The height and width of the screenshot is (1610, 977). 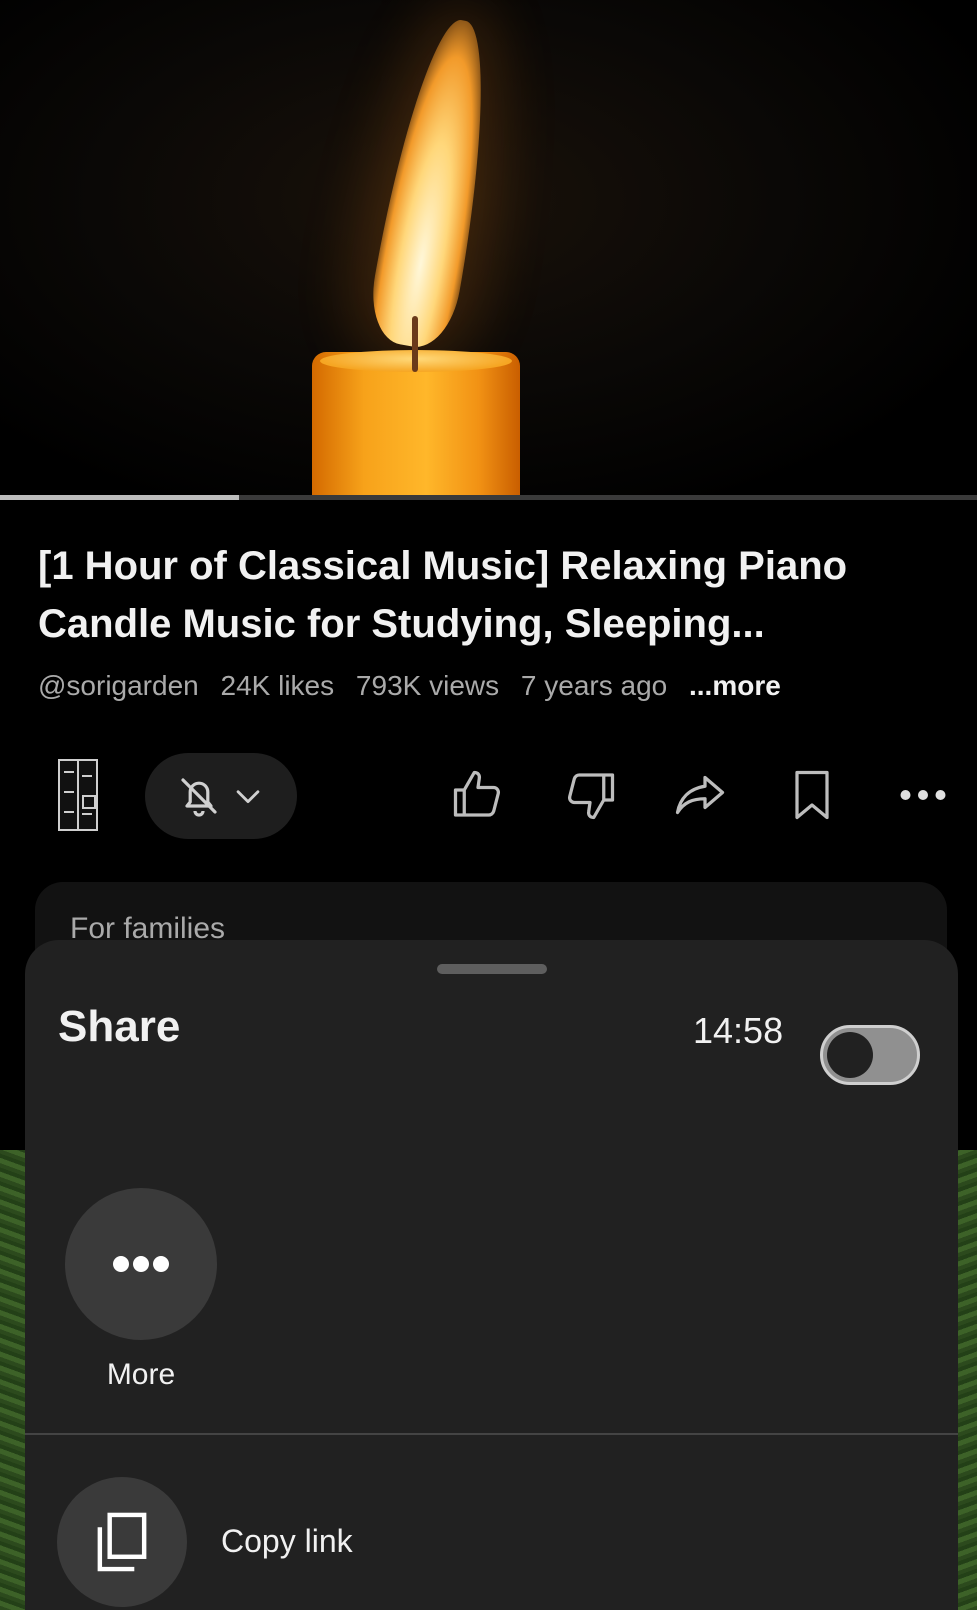 I want to click on share-sheet-title: Share, so click(x=119, y=1026).